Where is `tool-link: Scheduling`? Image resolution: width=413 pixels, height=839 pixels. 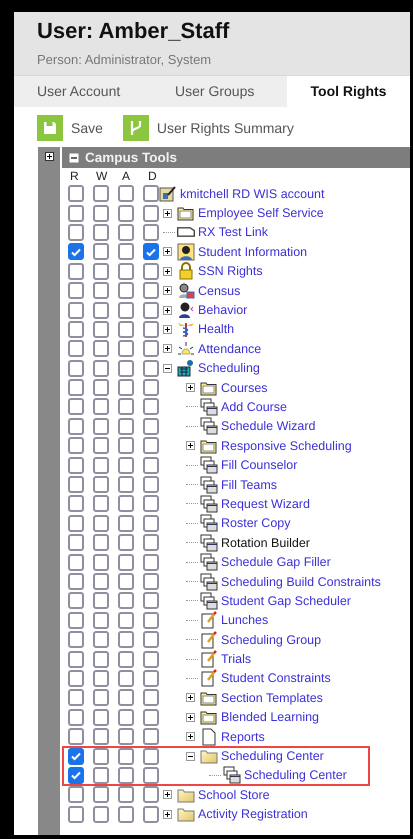
tool-link: Scheduling is located at coordinates (229, 368).